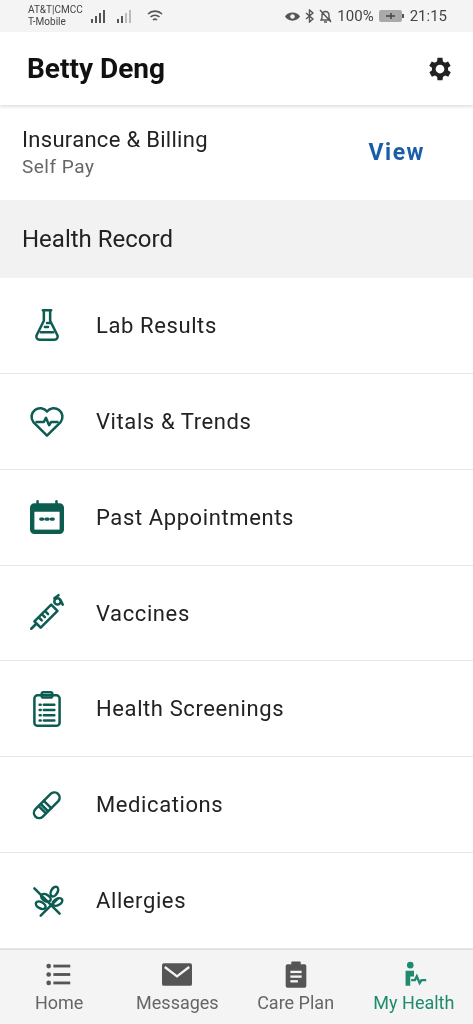 The height and width of the screenshot is (1024, 473). What do you see at coordinates (295, 987) in the screenshot?
I see `nav-tab: Care Plan` at bounding box center [295, 987].